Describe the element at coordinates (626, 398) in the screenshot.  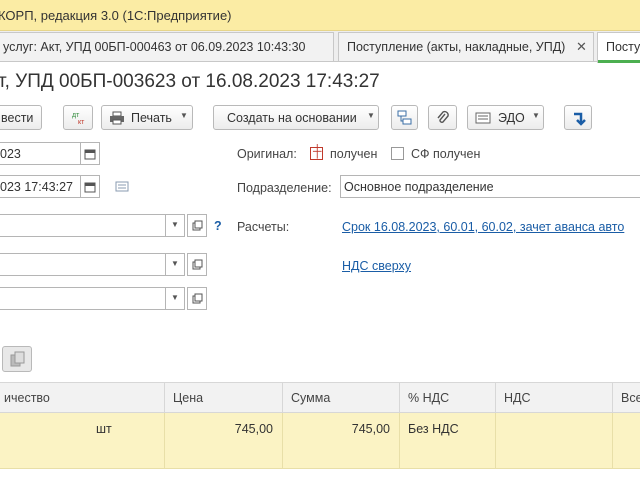
I see `column-header-total: Все` at that location.